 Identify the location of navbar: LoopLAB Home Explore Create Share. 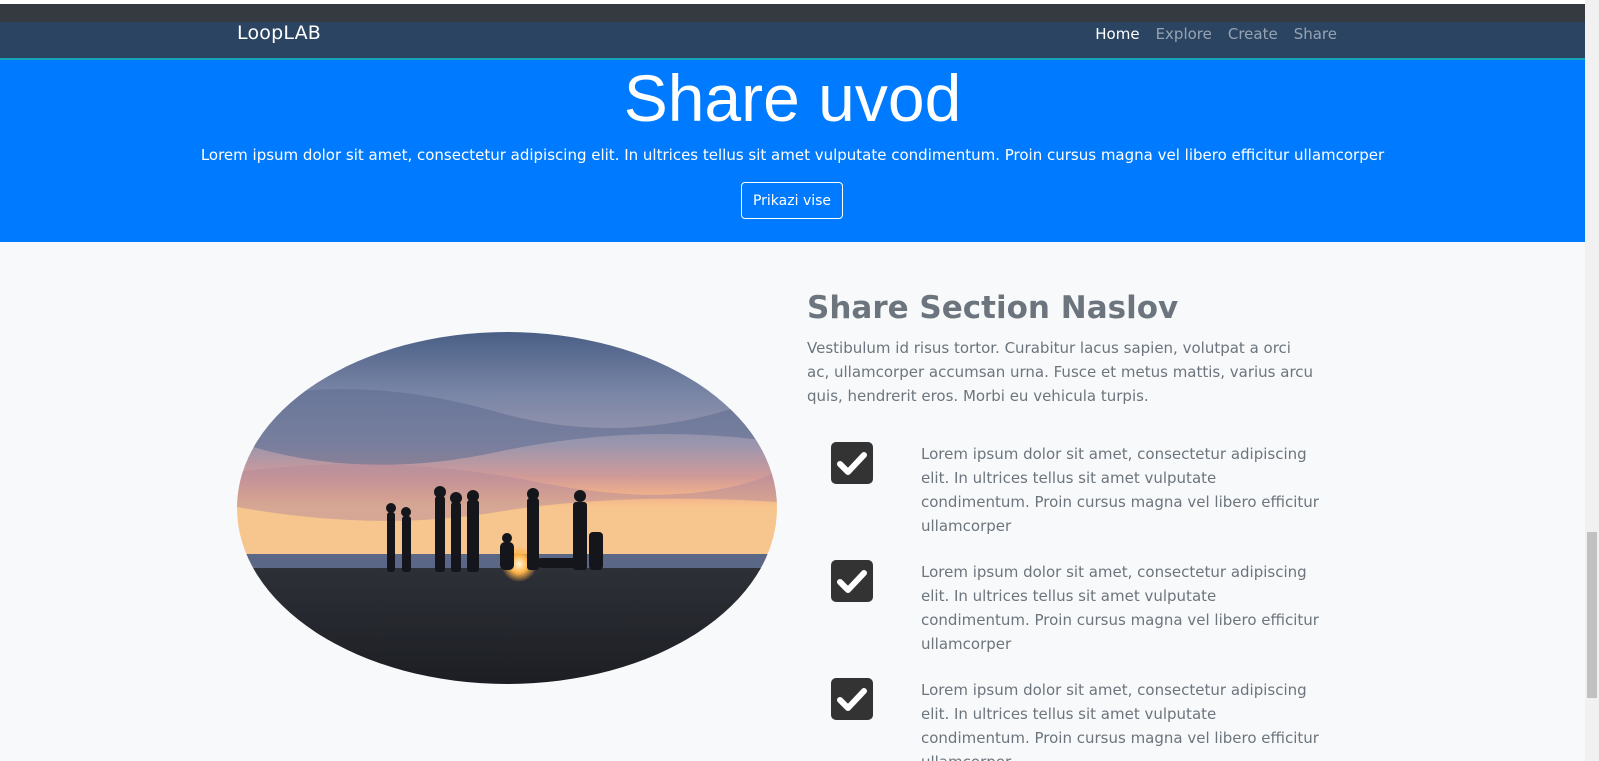
(792, 32).